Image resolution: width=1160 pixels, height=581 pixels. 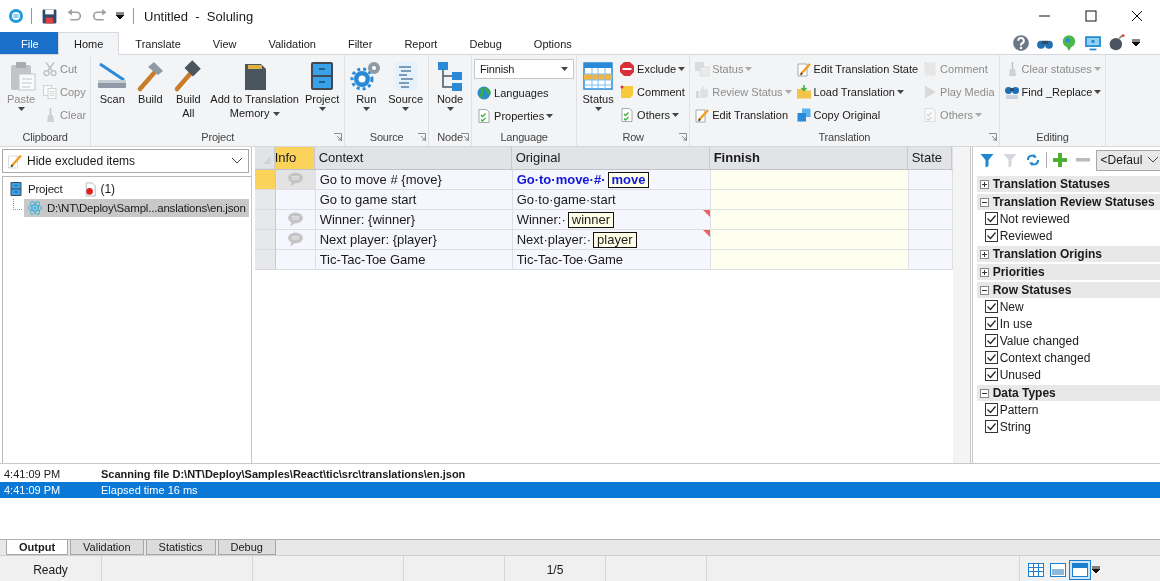 I want to click on ribbon-tab: Report, so click(x=421, y=43).